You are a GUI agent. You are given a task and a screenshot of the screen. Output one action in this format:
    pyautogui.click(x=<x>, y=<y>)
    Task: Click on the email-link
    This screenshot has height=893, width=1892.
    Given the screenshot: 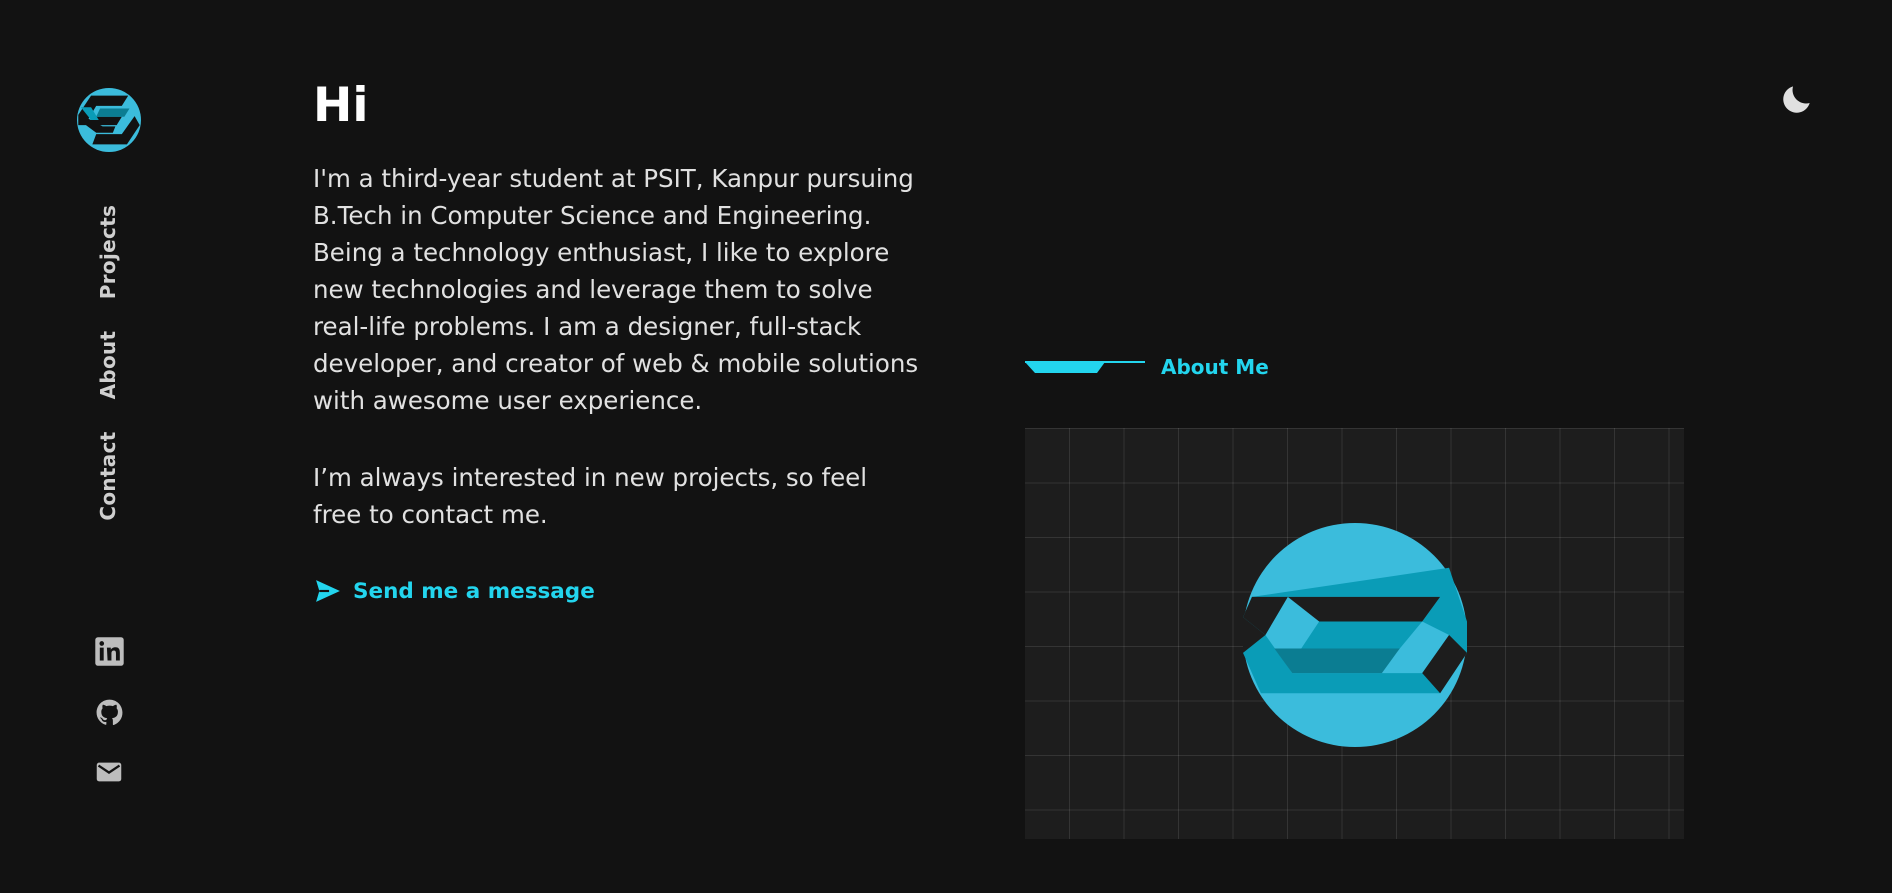 What is the action you would take?
    pyautogui.click(x=109, y=772)
    